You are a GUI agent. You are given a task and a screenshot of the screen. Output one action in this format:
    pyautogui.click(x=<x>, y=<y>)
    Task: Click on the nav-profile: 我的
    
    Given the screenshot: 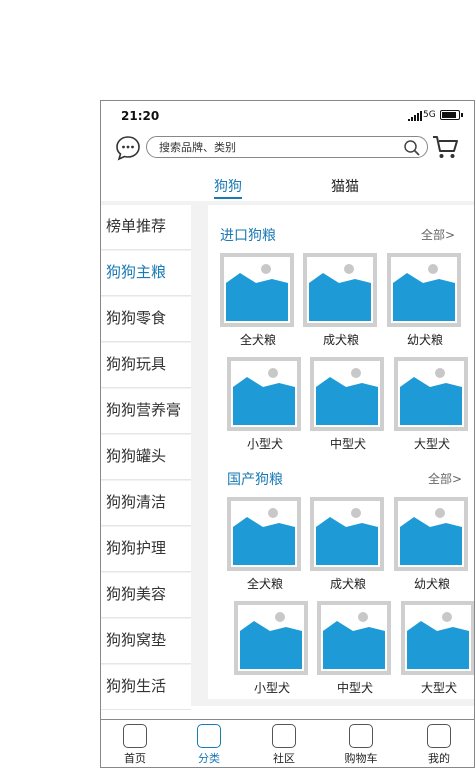 What is the action you would take?
    pyautogui.click(x=439, y=745)
    